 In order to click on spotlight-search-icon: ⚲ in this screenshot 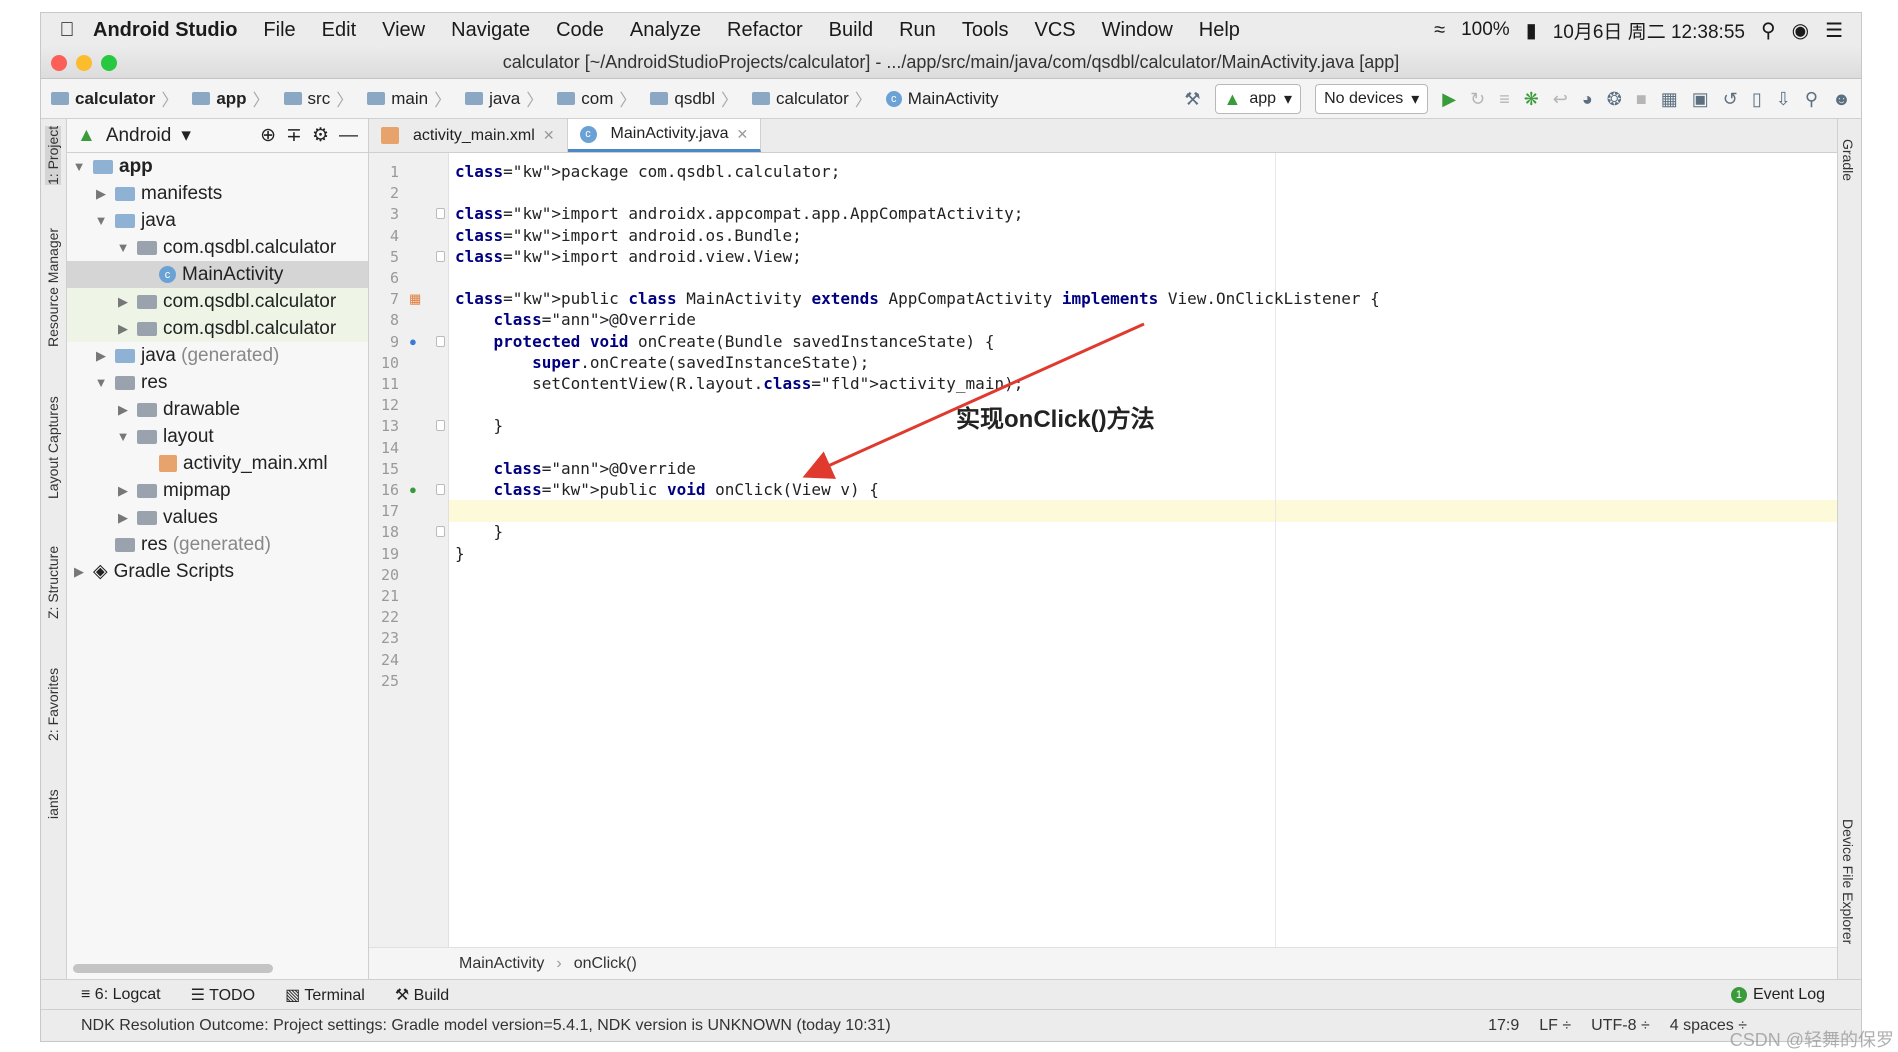, I will do `click(1768, 30)`.